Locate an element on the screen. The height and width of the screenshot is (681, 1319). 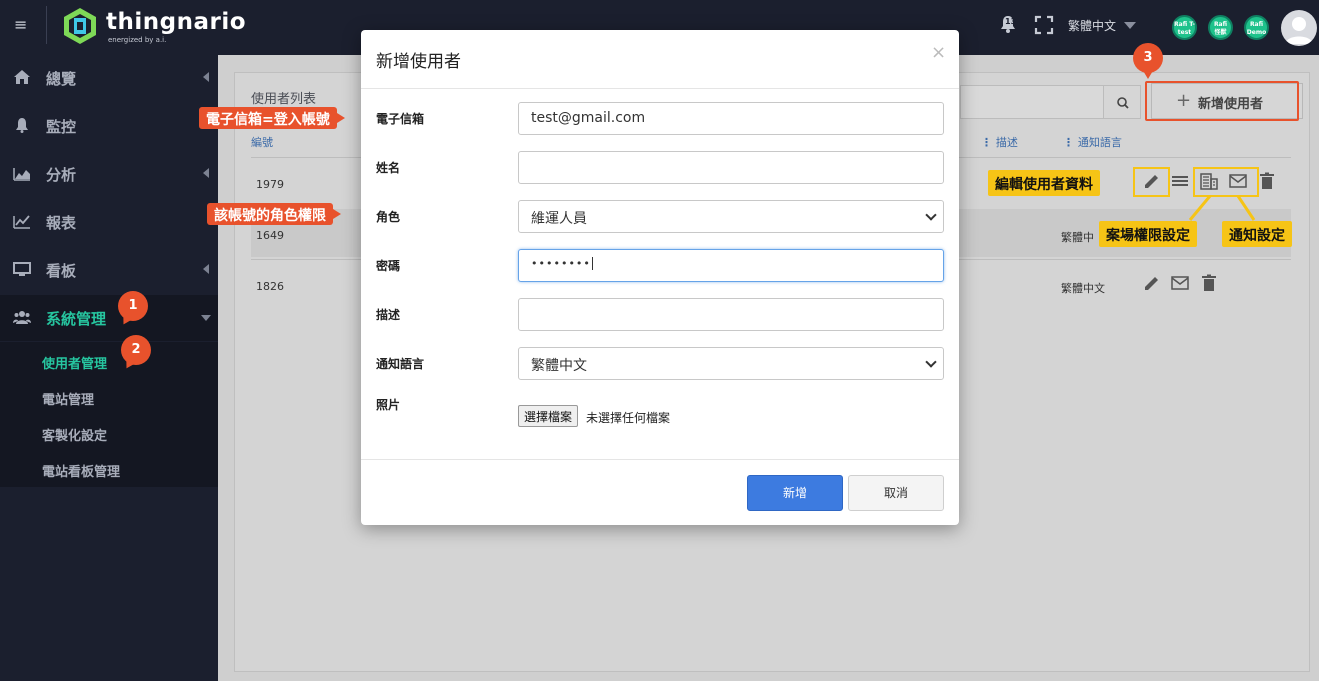
table-cell-id: 1649 is located at coordinates (270, 235).